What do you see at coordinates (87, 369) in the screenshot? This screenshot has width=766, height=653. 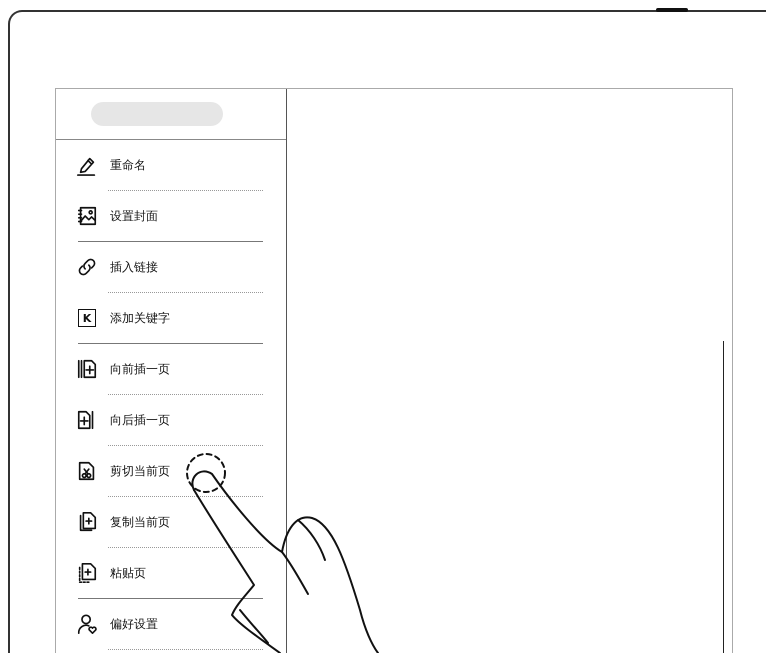 I see `page-insert-before-icon` at bounding box center [87, 369].